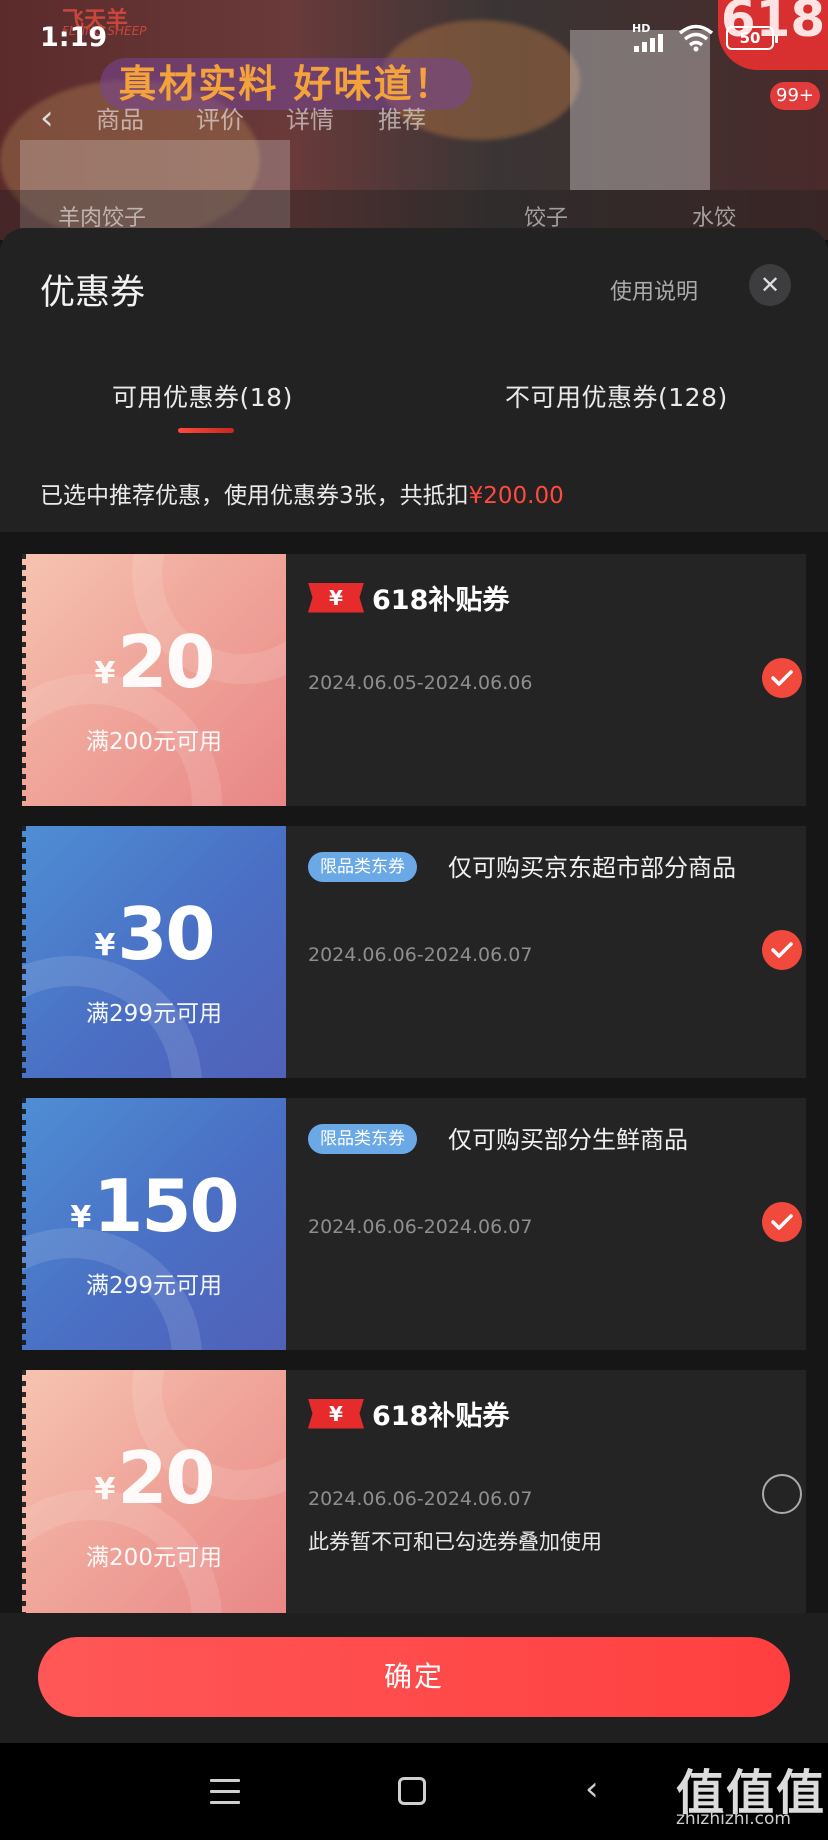 This screenshot has width=828, height=1840. Describe the element at coordinates (310, 117) in the screenshot. I see `nav-tab-details: 详情` at that location.